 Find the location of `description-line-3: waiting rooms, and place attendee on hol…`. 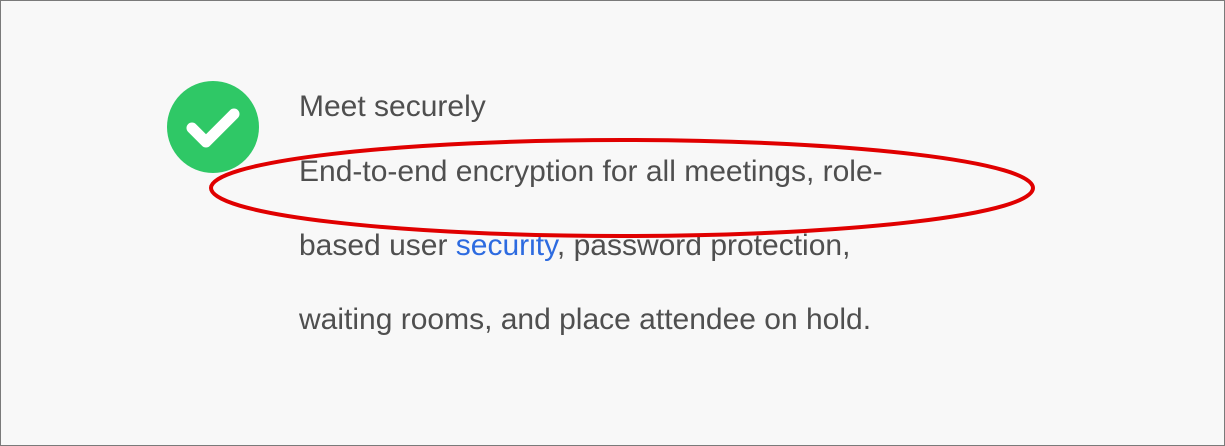

description-line-3: waiting rooms, and place attendee on hol… is located at coordinates (585, 319).